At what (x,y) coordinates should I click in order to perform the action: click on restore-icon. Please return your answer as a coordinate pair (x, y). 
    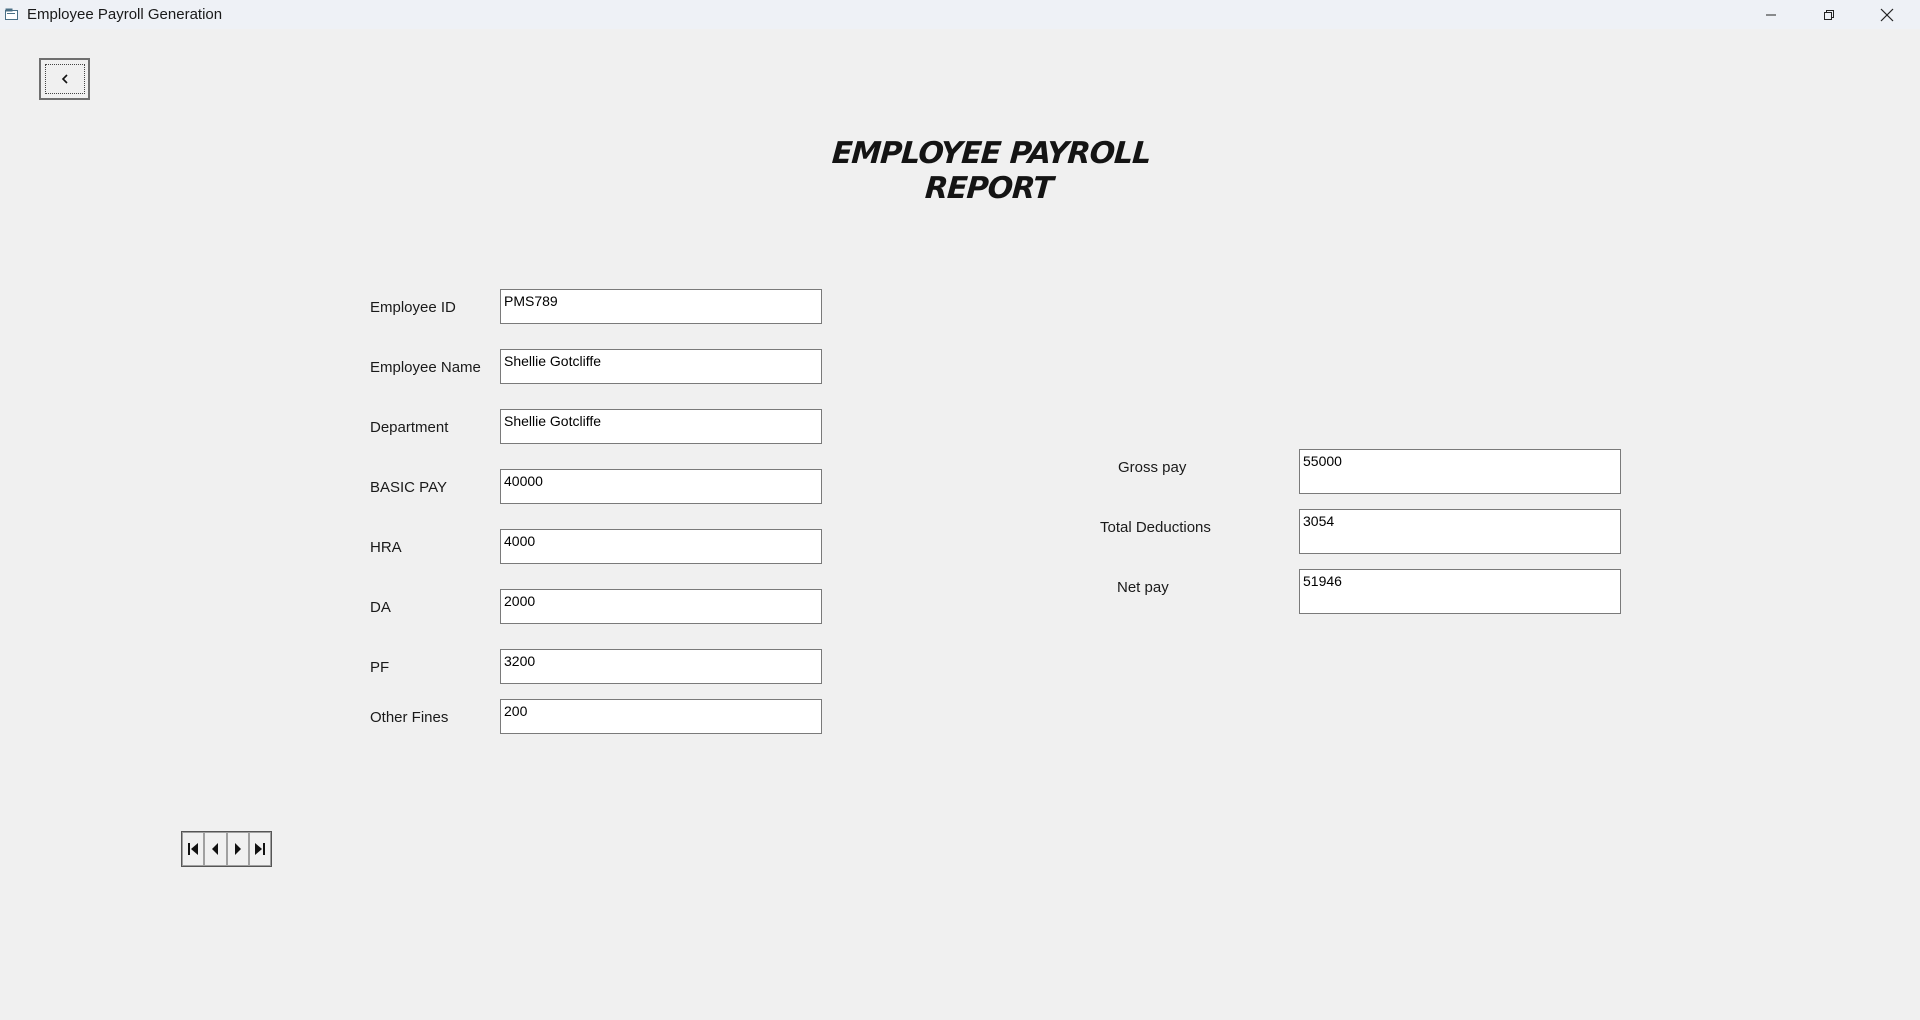
    Looking at the image, I should click on (1829, 14).